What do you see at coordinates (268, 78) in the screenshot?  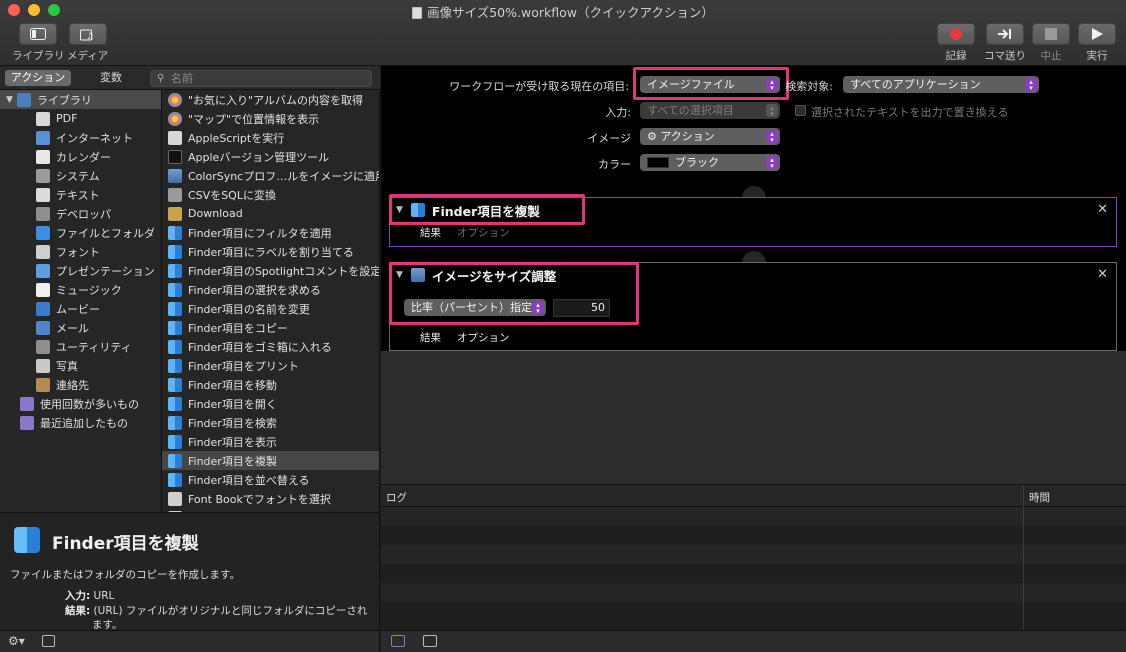 I see `search-input` at bounding box center [268, 78].